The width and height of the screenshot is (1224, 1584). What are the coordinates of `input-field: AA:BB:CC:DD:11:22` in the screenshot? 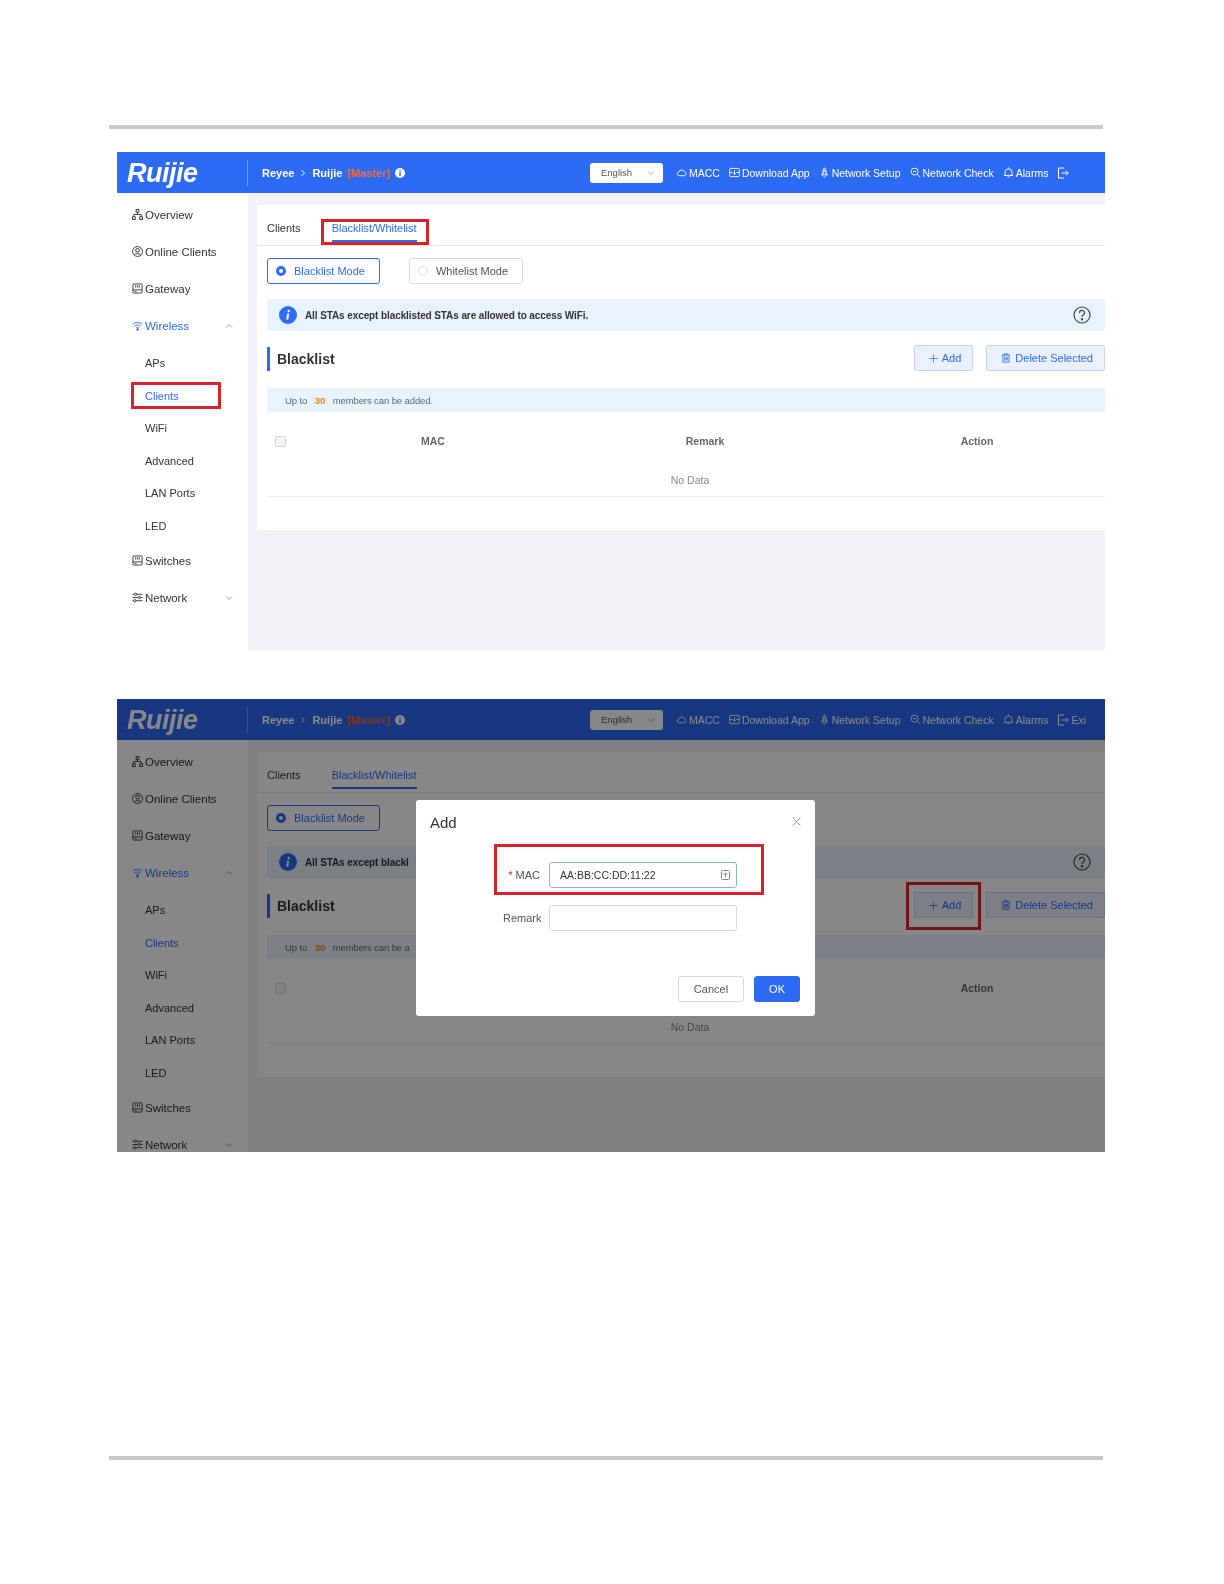 It's located at (643, 875).